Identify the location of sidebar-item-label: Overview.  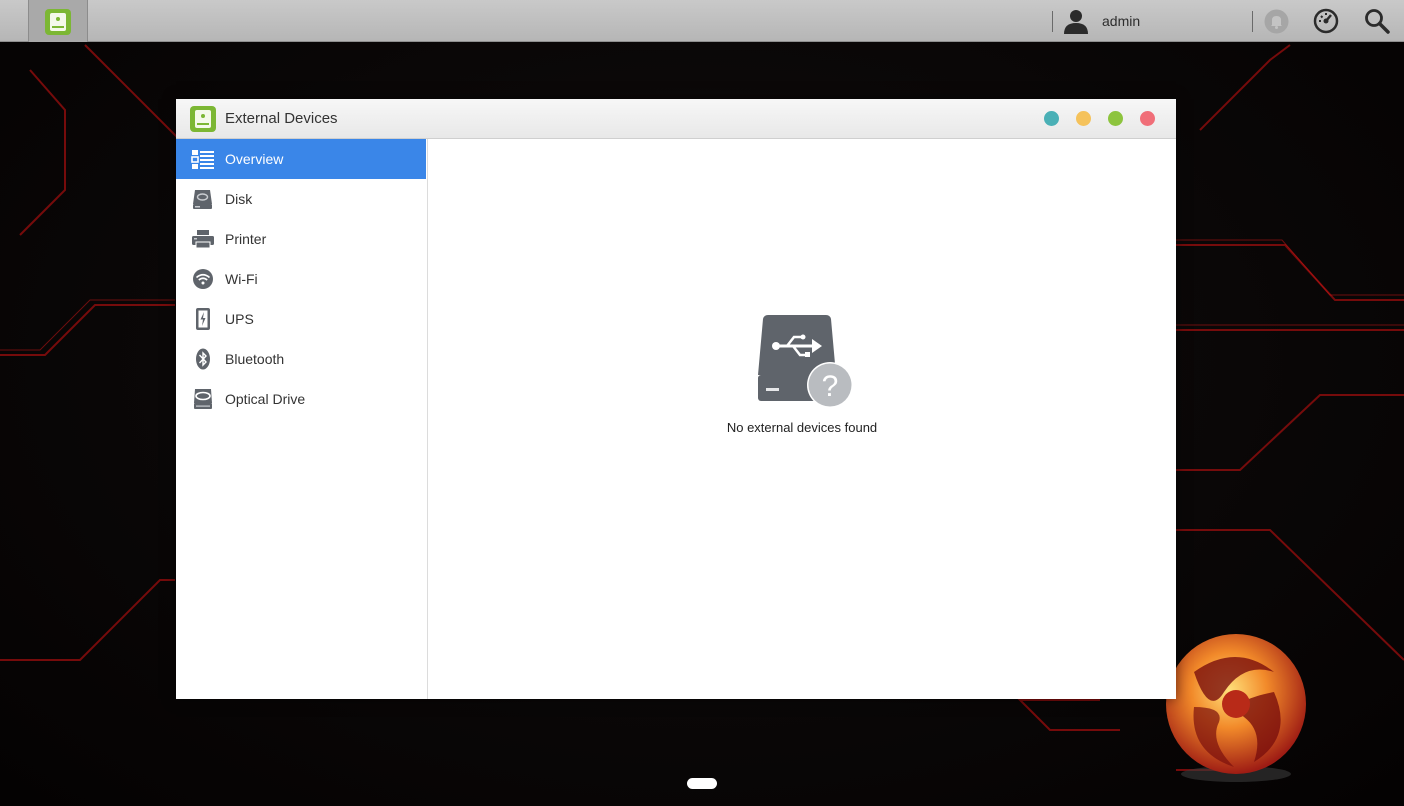
(254, 159).